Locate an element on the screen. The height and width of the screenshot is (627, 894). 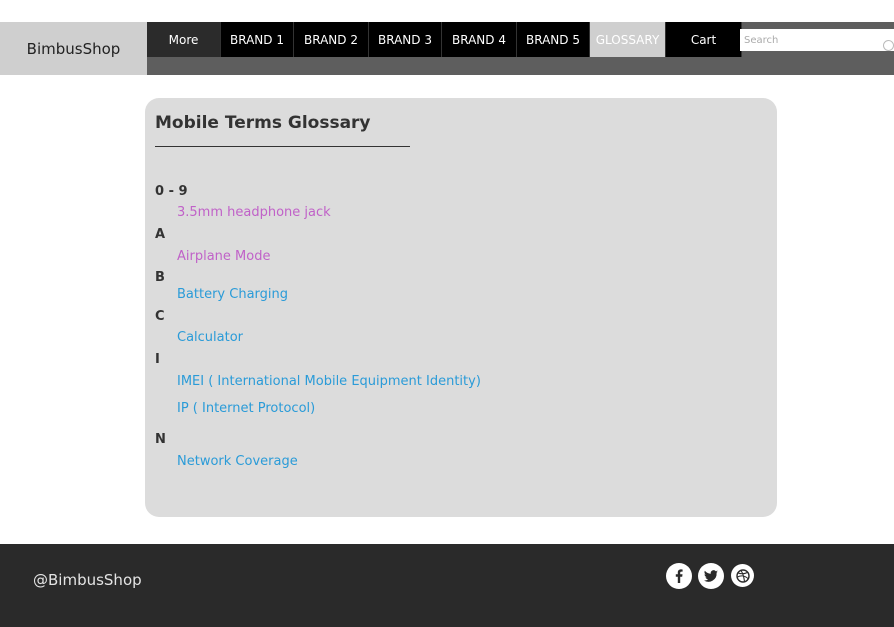
dribbble-icon is located at coordinates (742, 575).